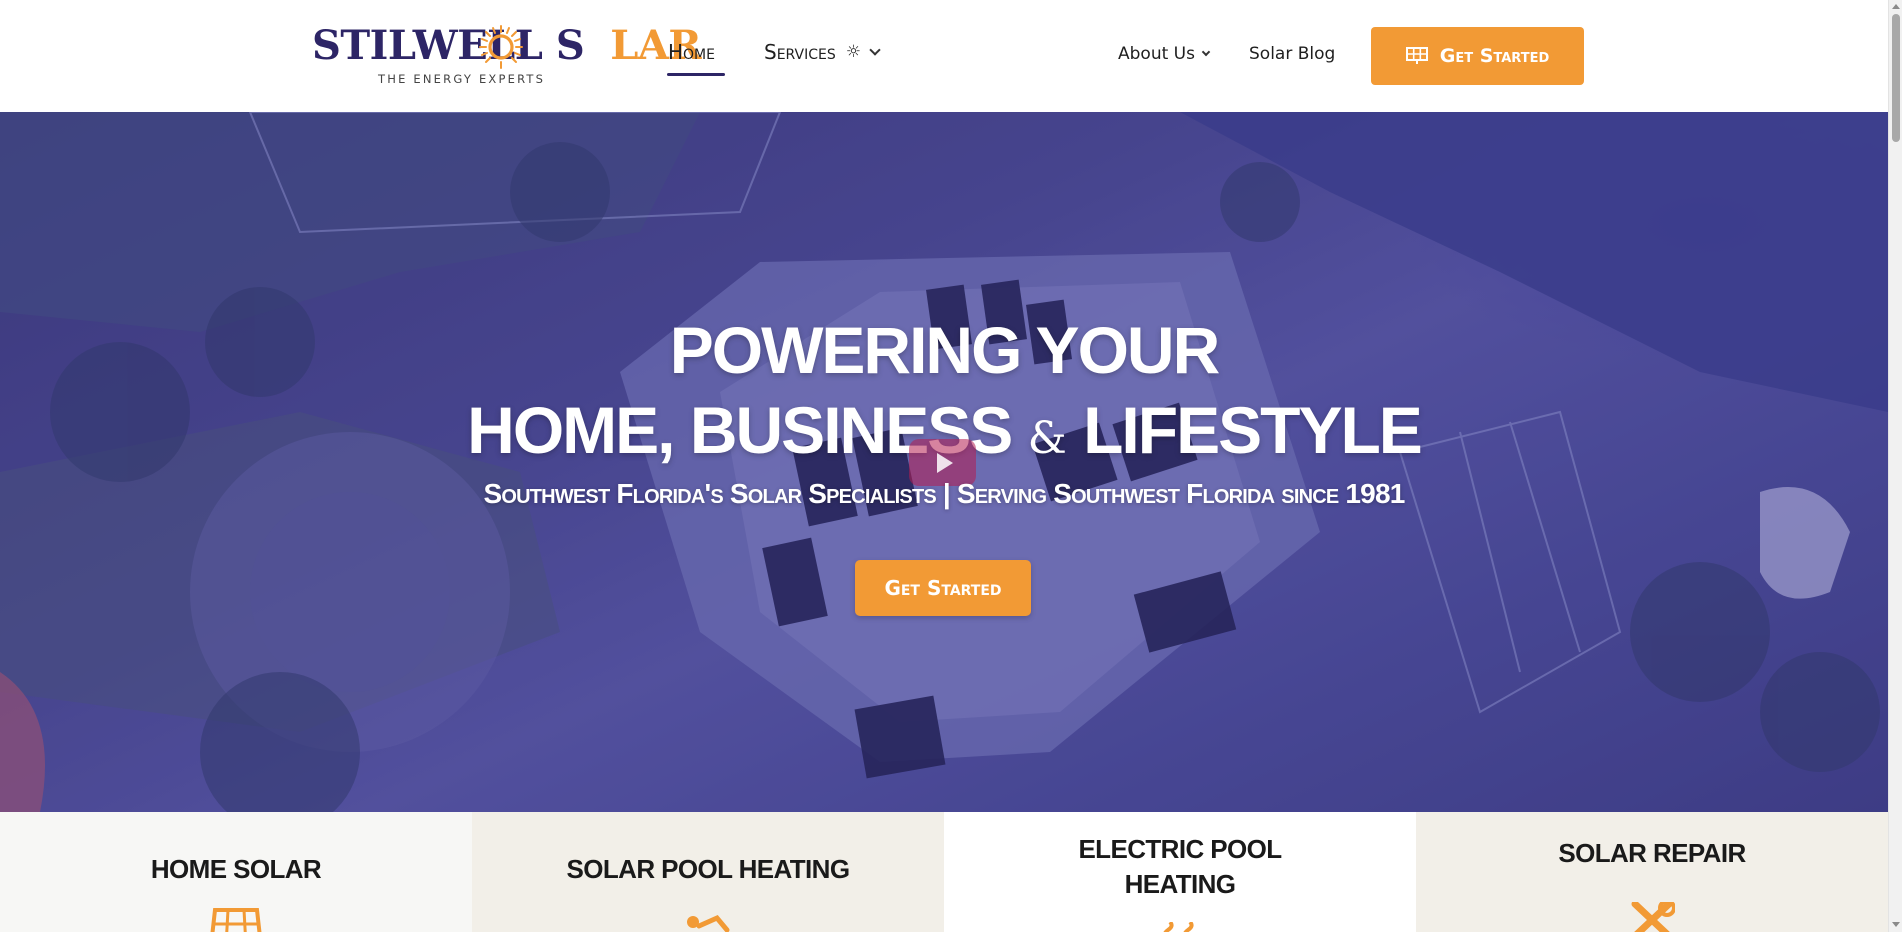 This screenshot has width=1902, height=932. I want to click on play-icon, so click(944, 462).